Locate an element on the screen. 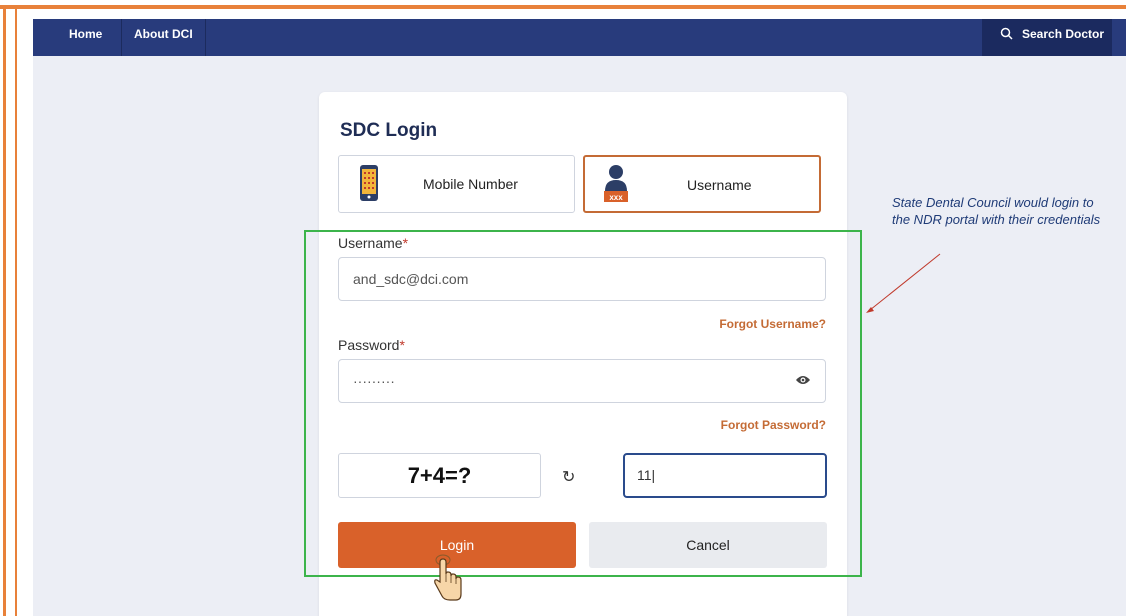 The image size is (1126, 616). tab-username: xxx Username is located at coordinates (702, 184).